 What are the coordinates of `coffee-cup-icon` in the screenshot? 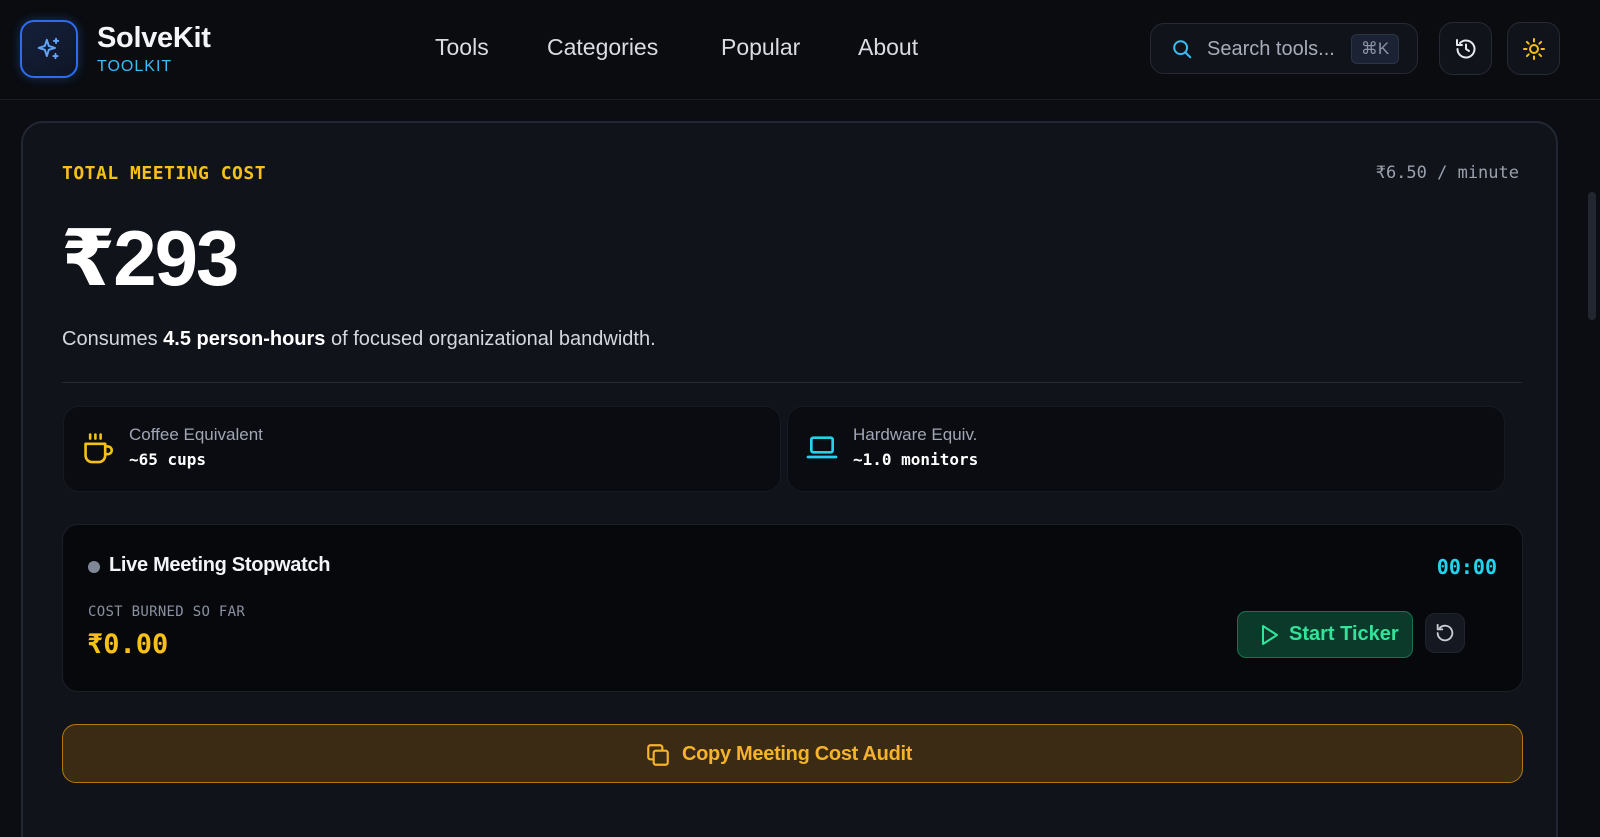 It's located at (99, 448).